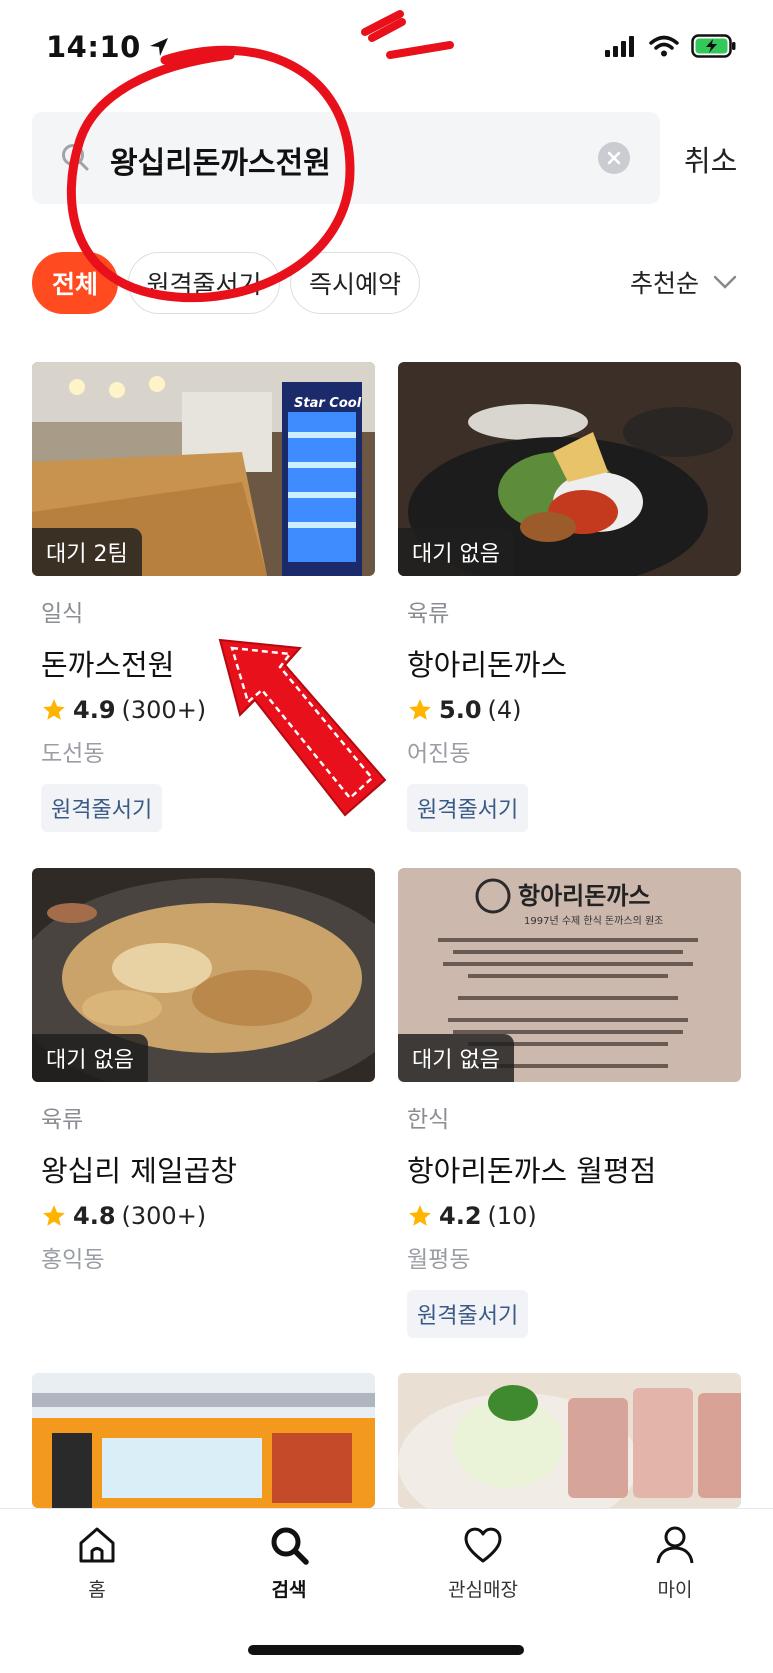 The image size is (773, 1673). I want to click on home-icon, so click(97, 1545).